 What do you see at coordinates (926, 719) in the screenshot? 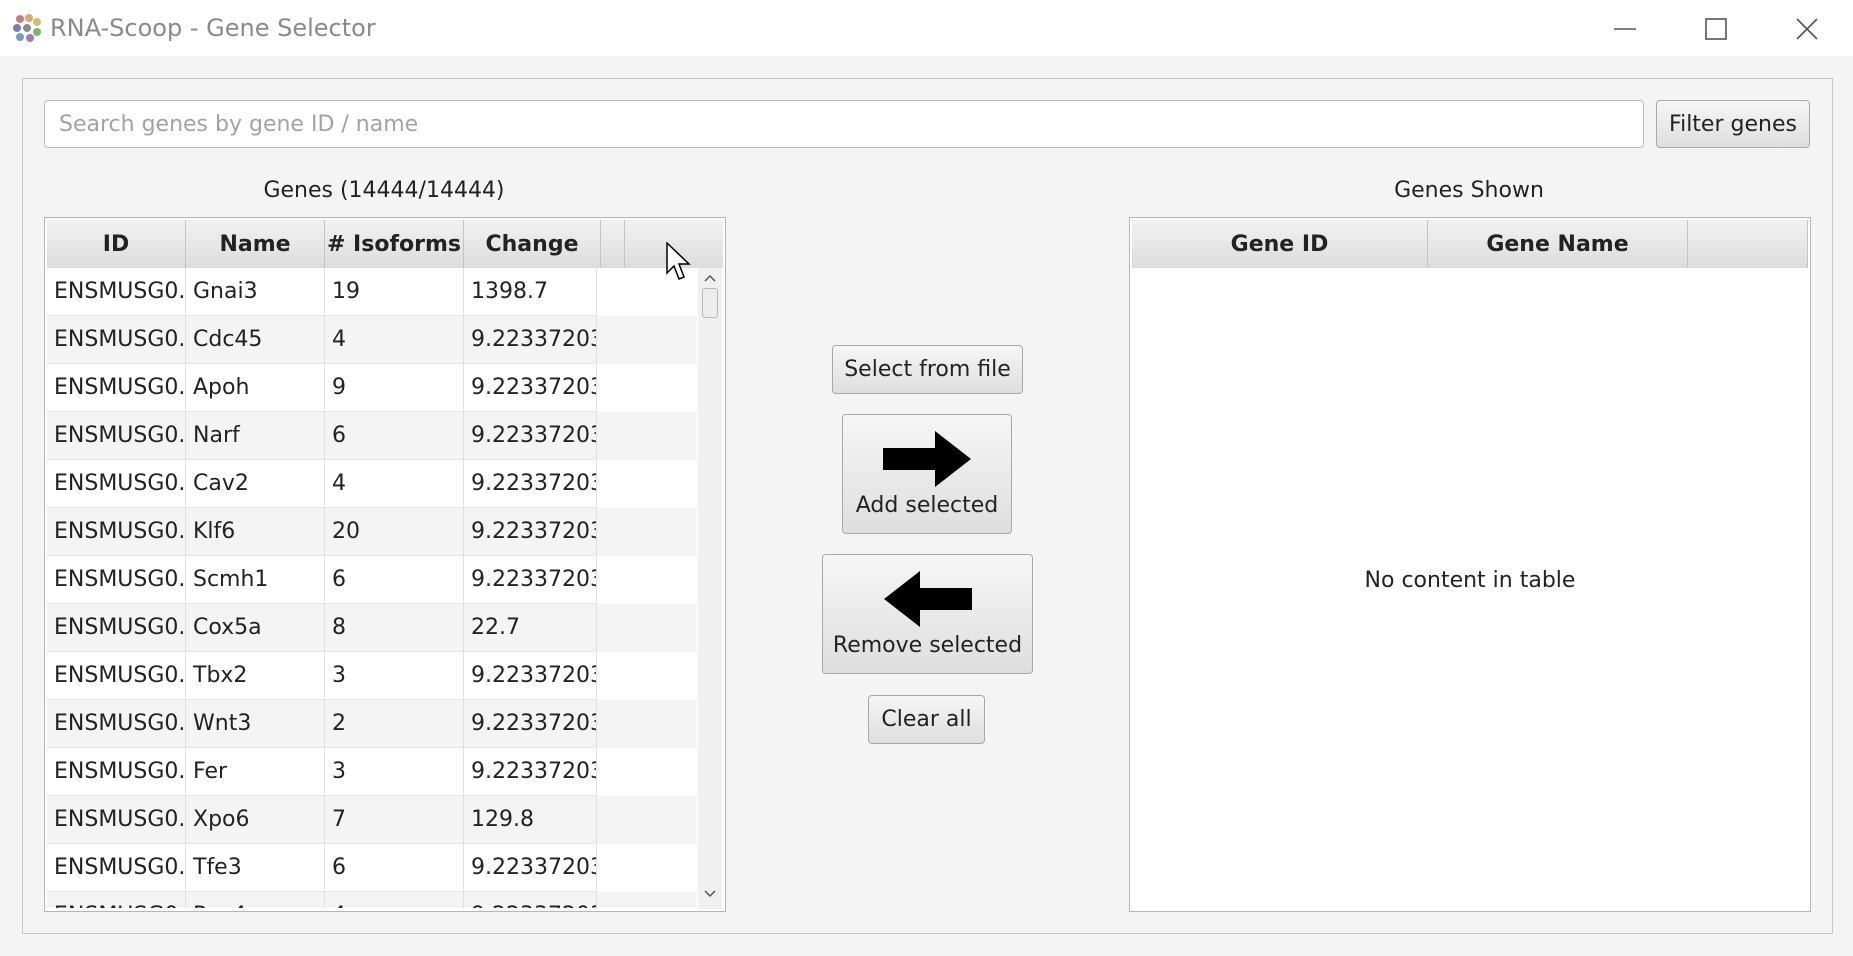
I see `clear-all-button: Clear all` at bounding box center [926, 719].